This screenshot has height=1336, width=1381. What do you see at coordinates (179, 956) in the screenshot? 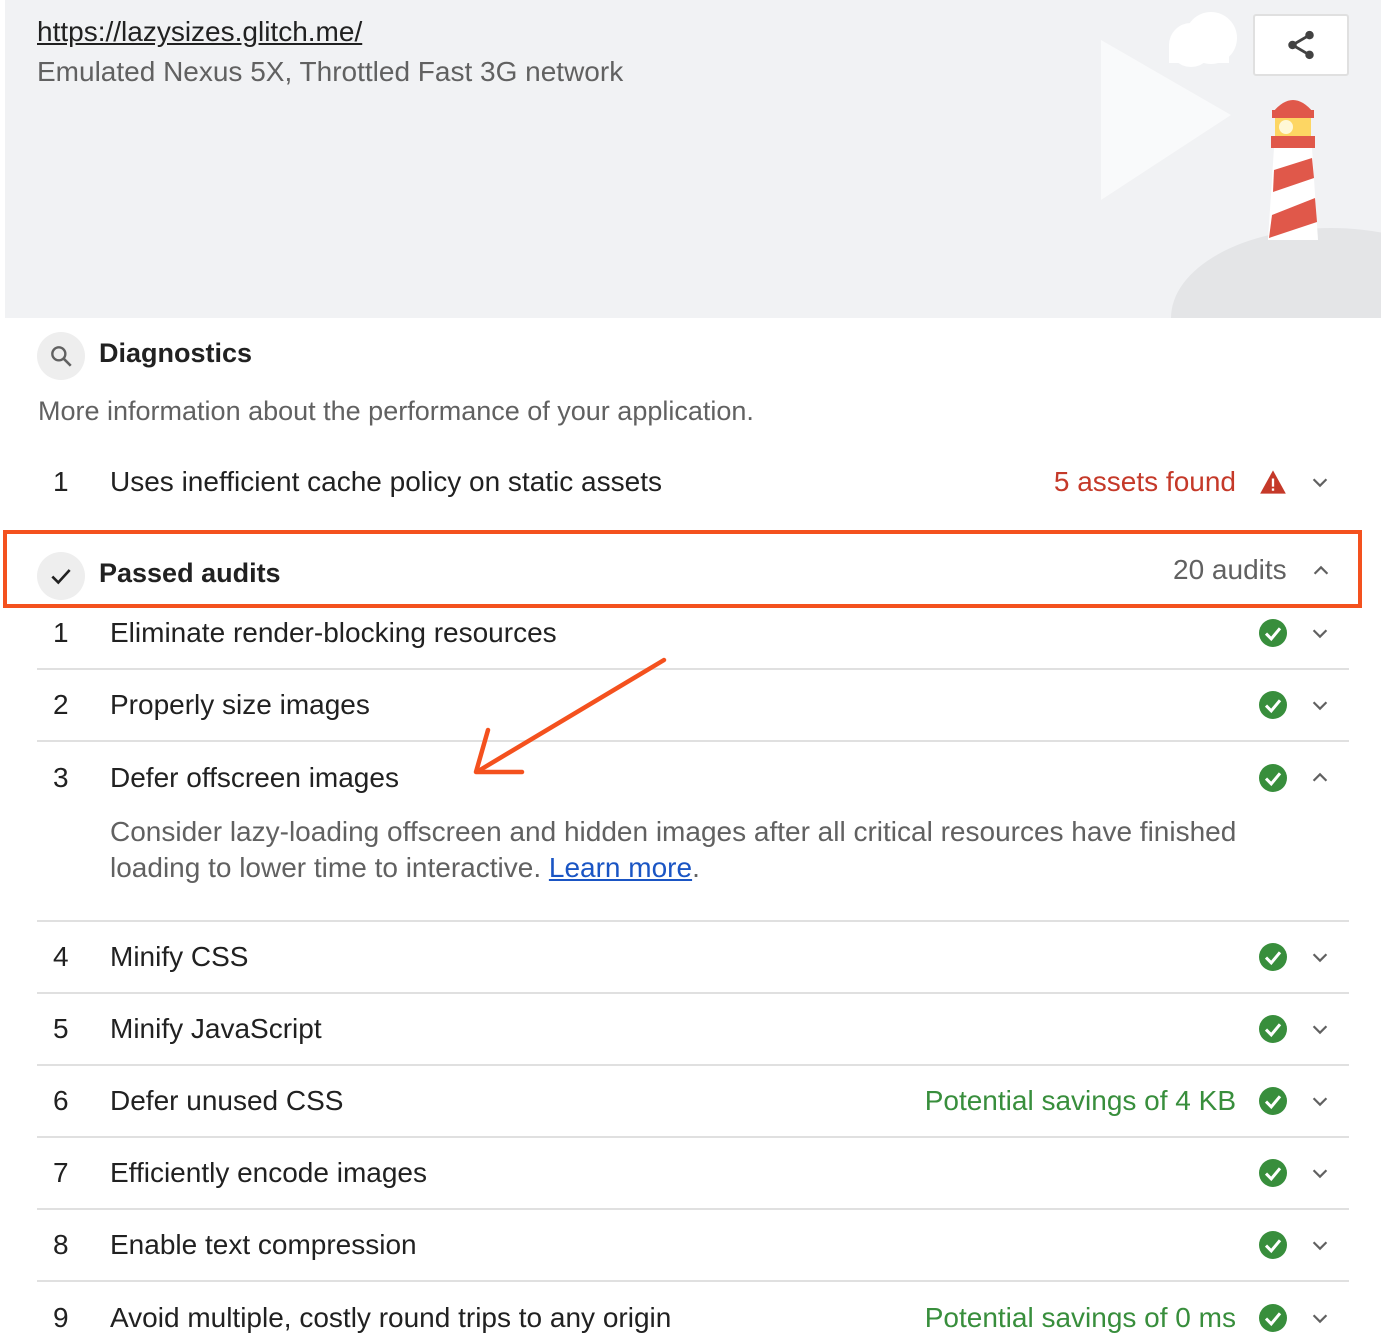
I see `audit-title: Minify CSS` at bounding box center [179, 956].